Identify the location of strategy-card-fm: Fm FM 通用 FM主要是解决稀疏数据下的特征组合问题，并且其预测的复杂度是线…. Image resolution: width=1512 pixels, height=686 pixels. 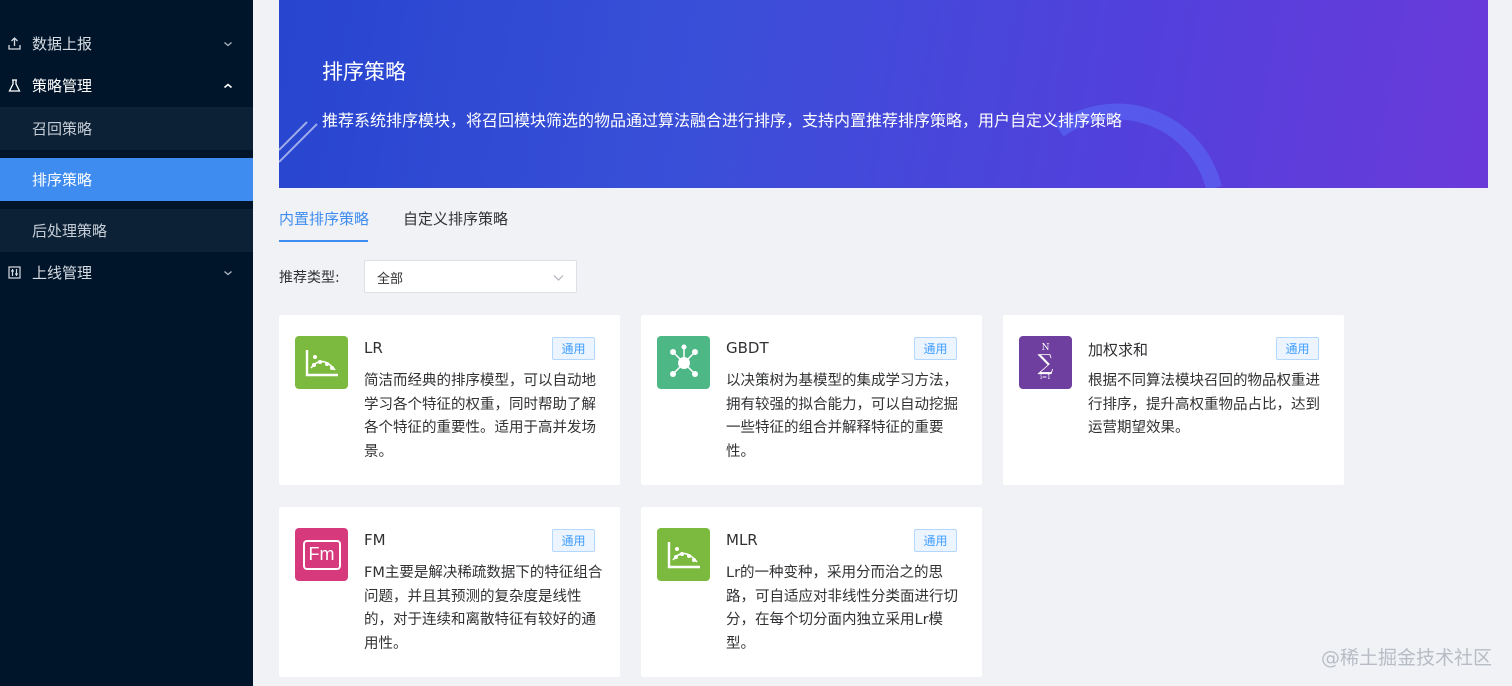
(449, 592).